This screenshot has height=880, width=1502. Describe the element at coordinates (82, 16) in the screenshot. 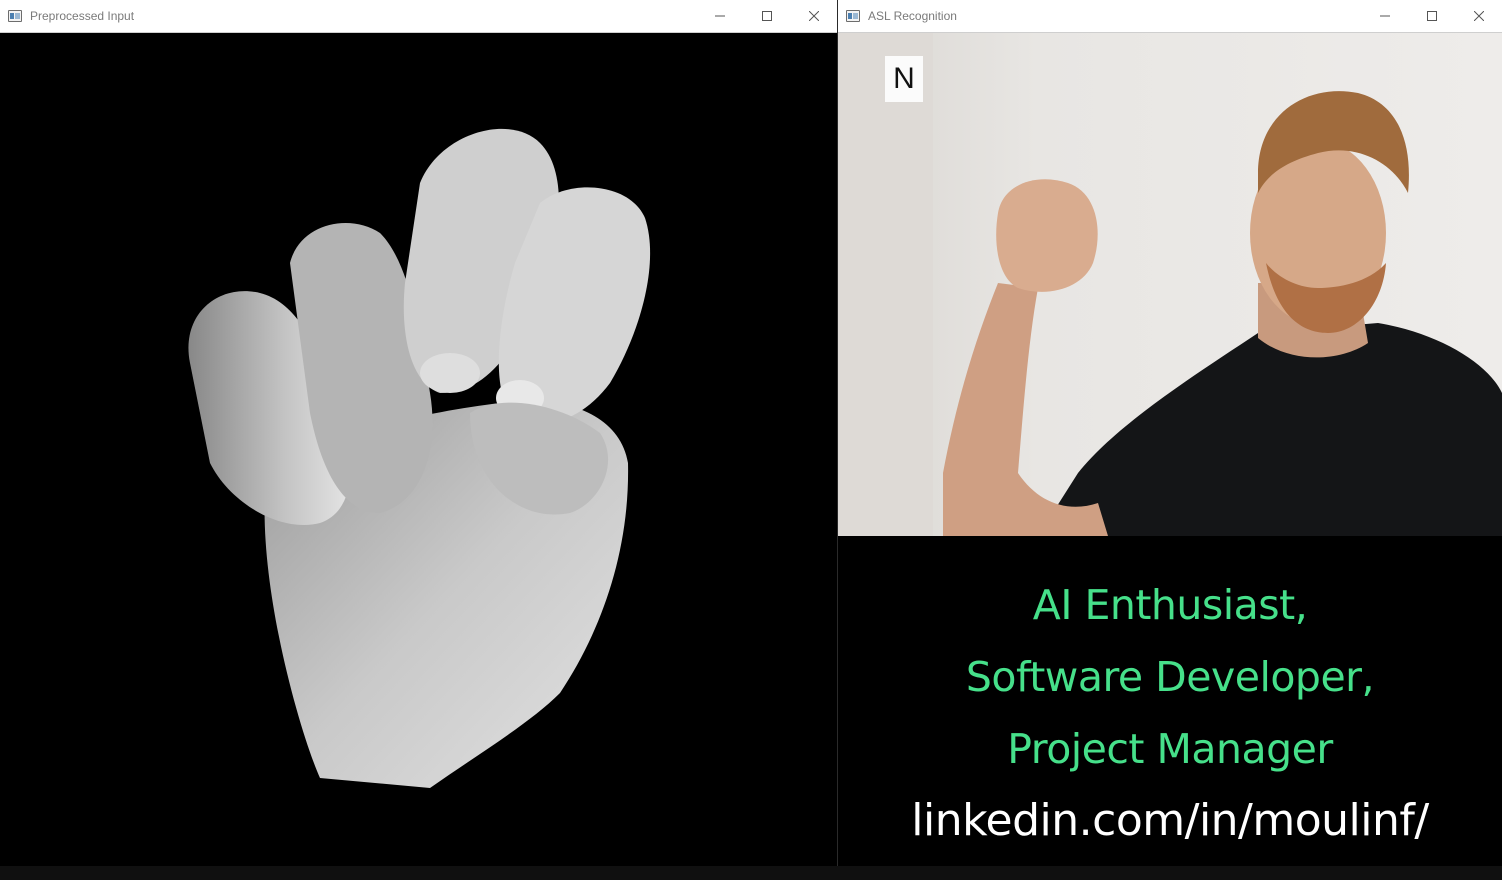

I see `window-title: Preprocessed Input` at that location.